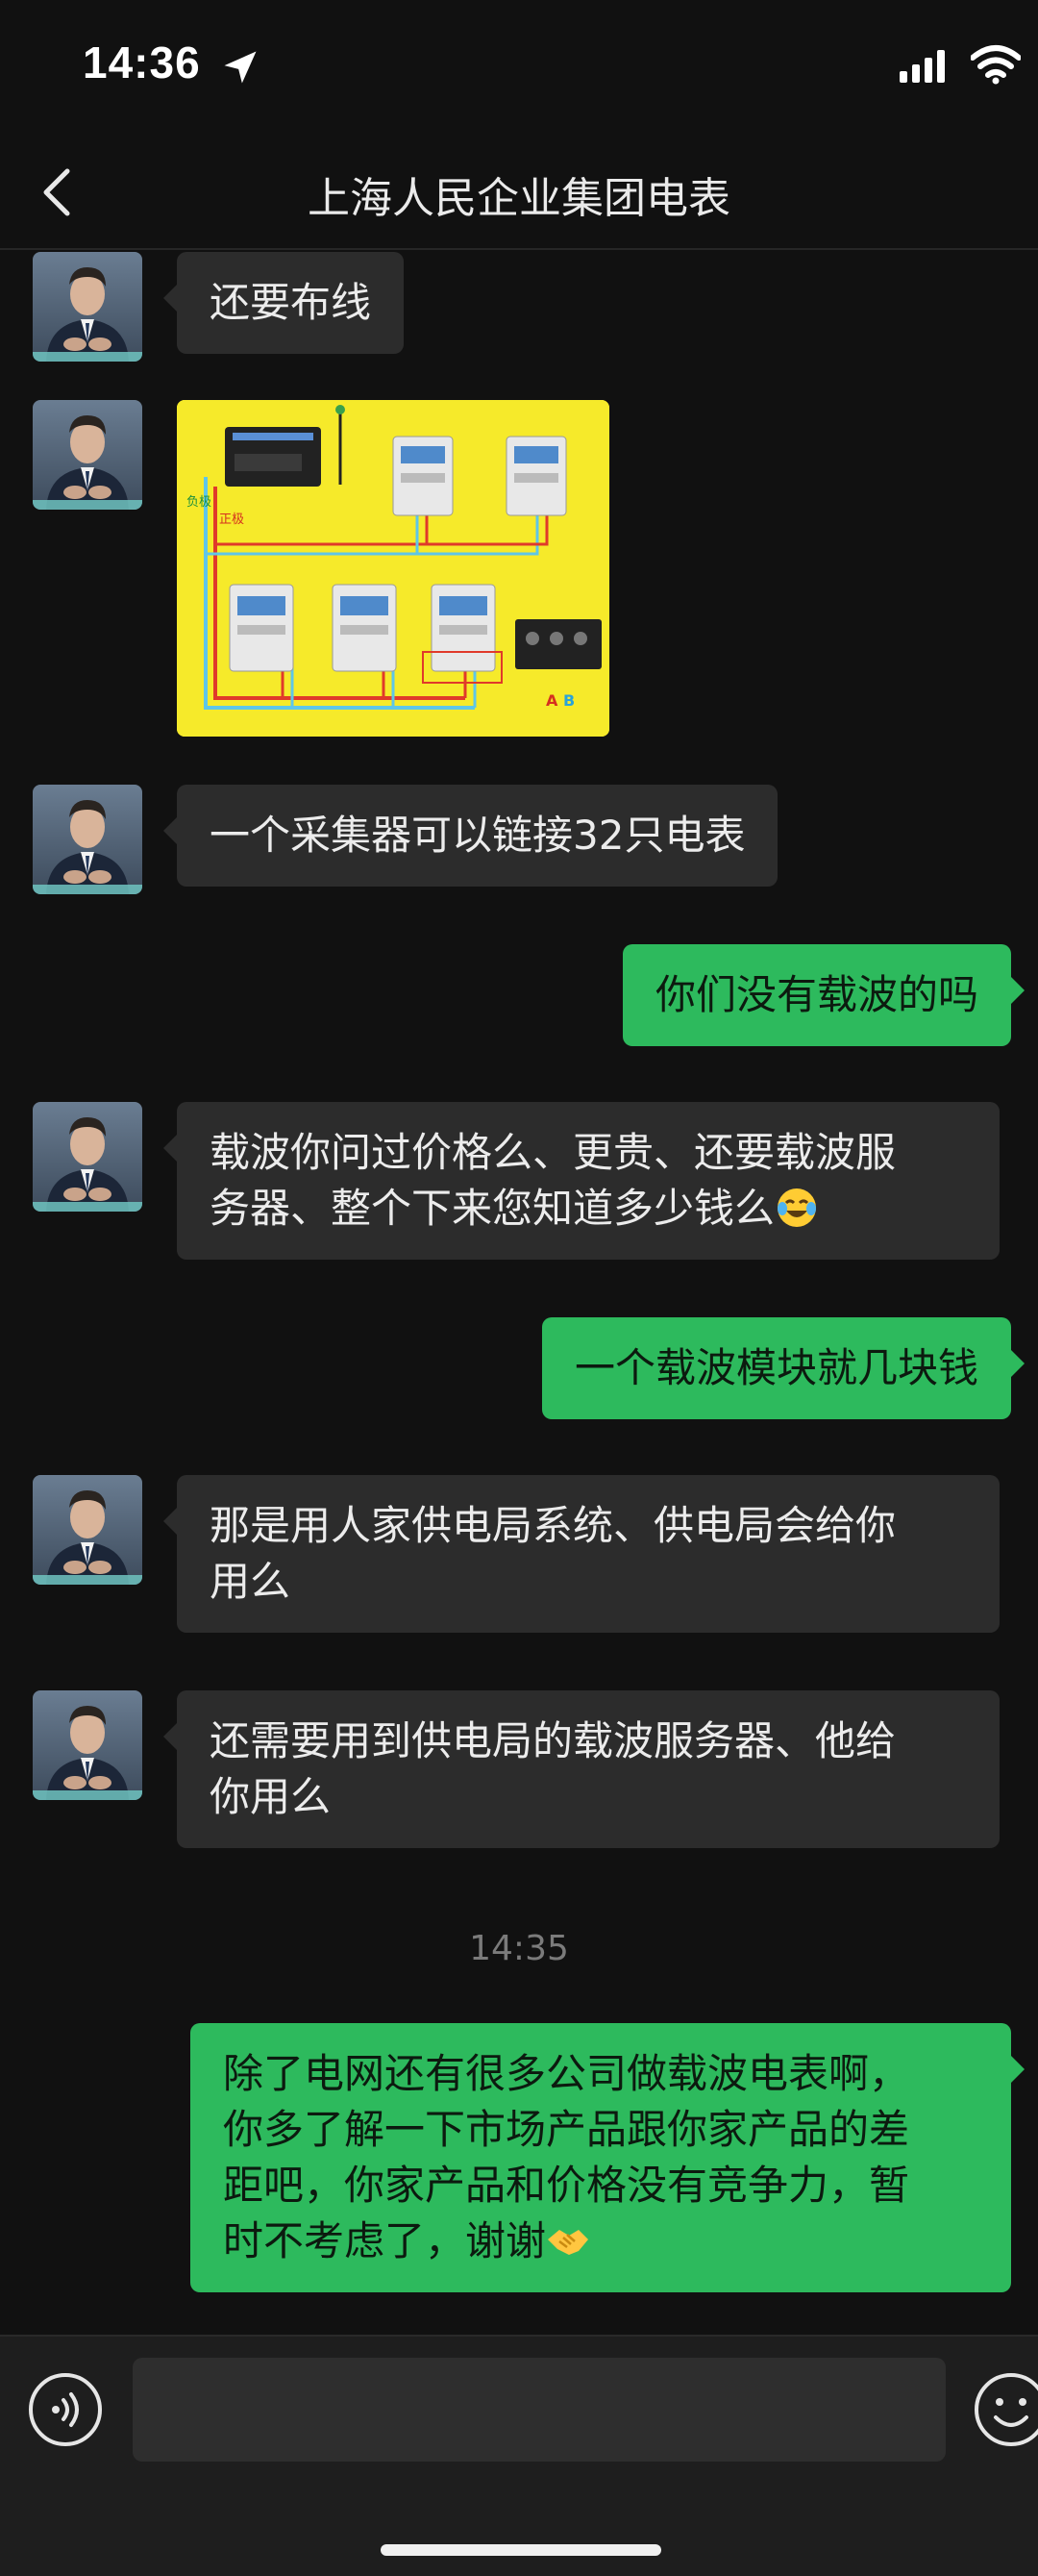  I want to click on message-text: 你们没有载波的吗, so click(816, 994).